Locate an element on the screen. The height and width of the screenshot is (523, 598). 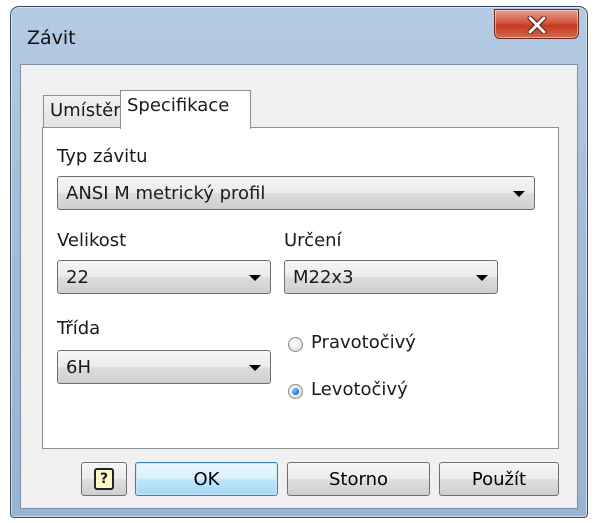
cancel-button: Storno is located at coordinates (358, 479).